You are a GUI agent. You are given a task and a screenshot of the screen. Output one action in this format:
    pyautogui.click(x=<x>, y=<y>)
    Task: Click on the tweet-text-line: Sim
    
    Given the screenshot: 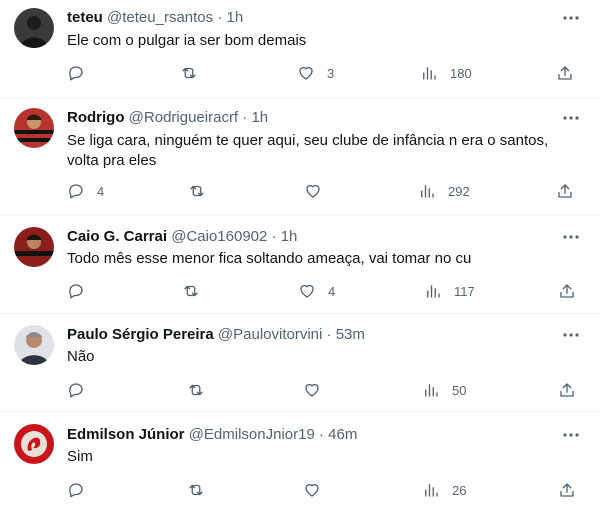 What is the action you would take?
    pyautogui.click(x=80, y=456)
    